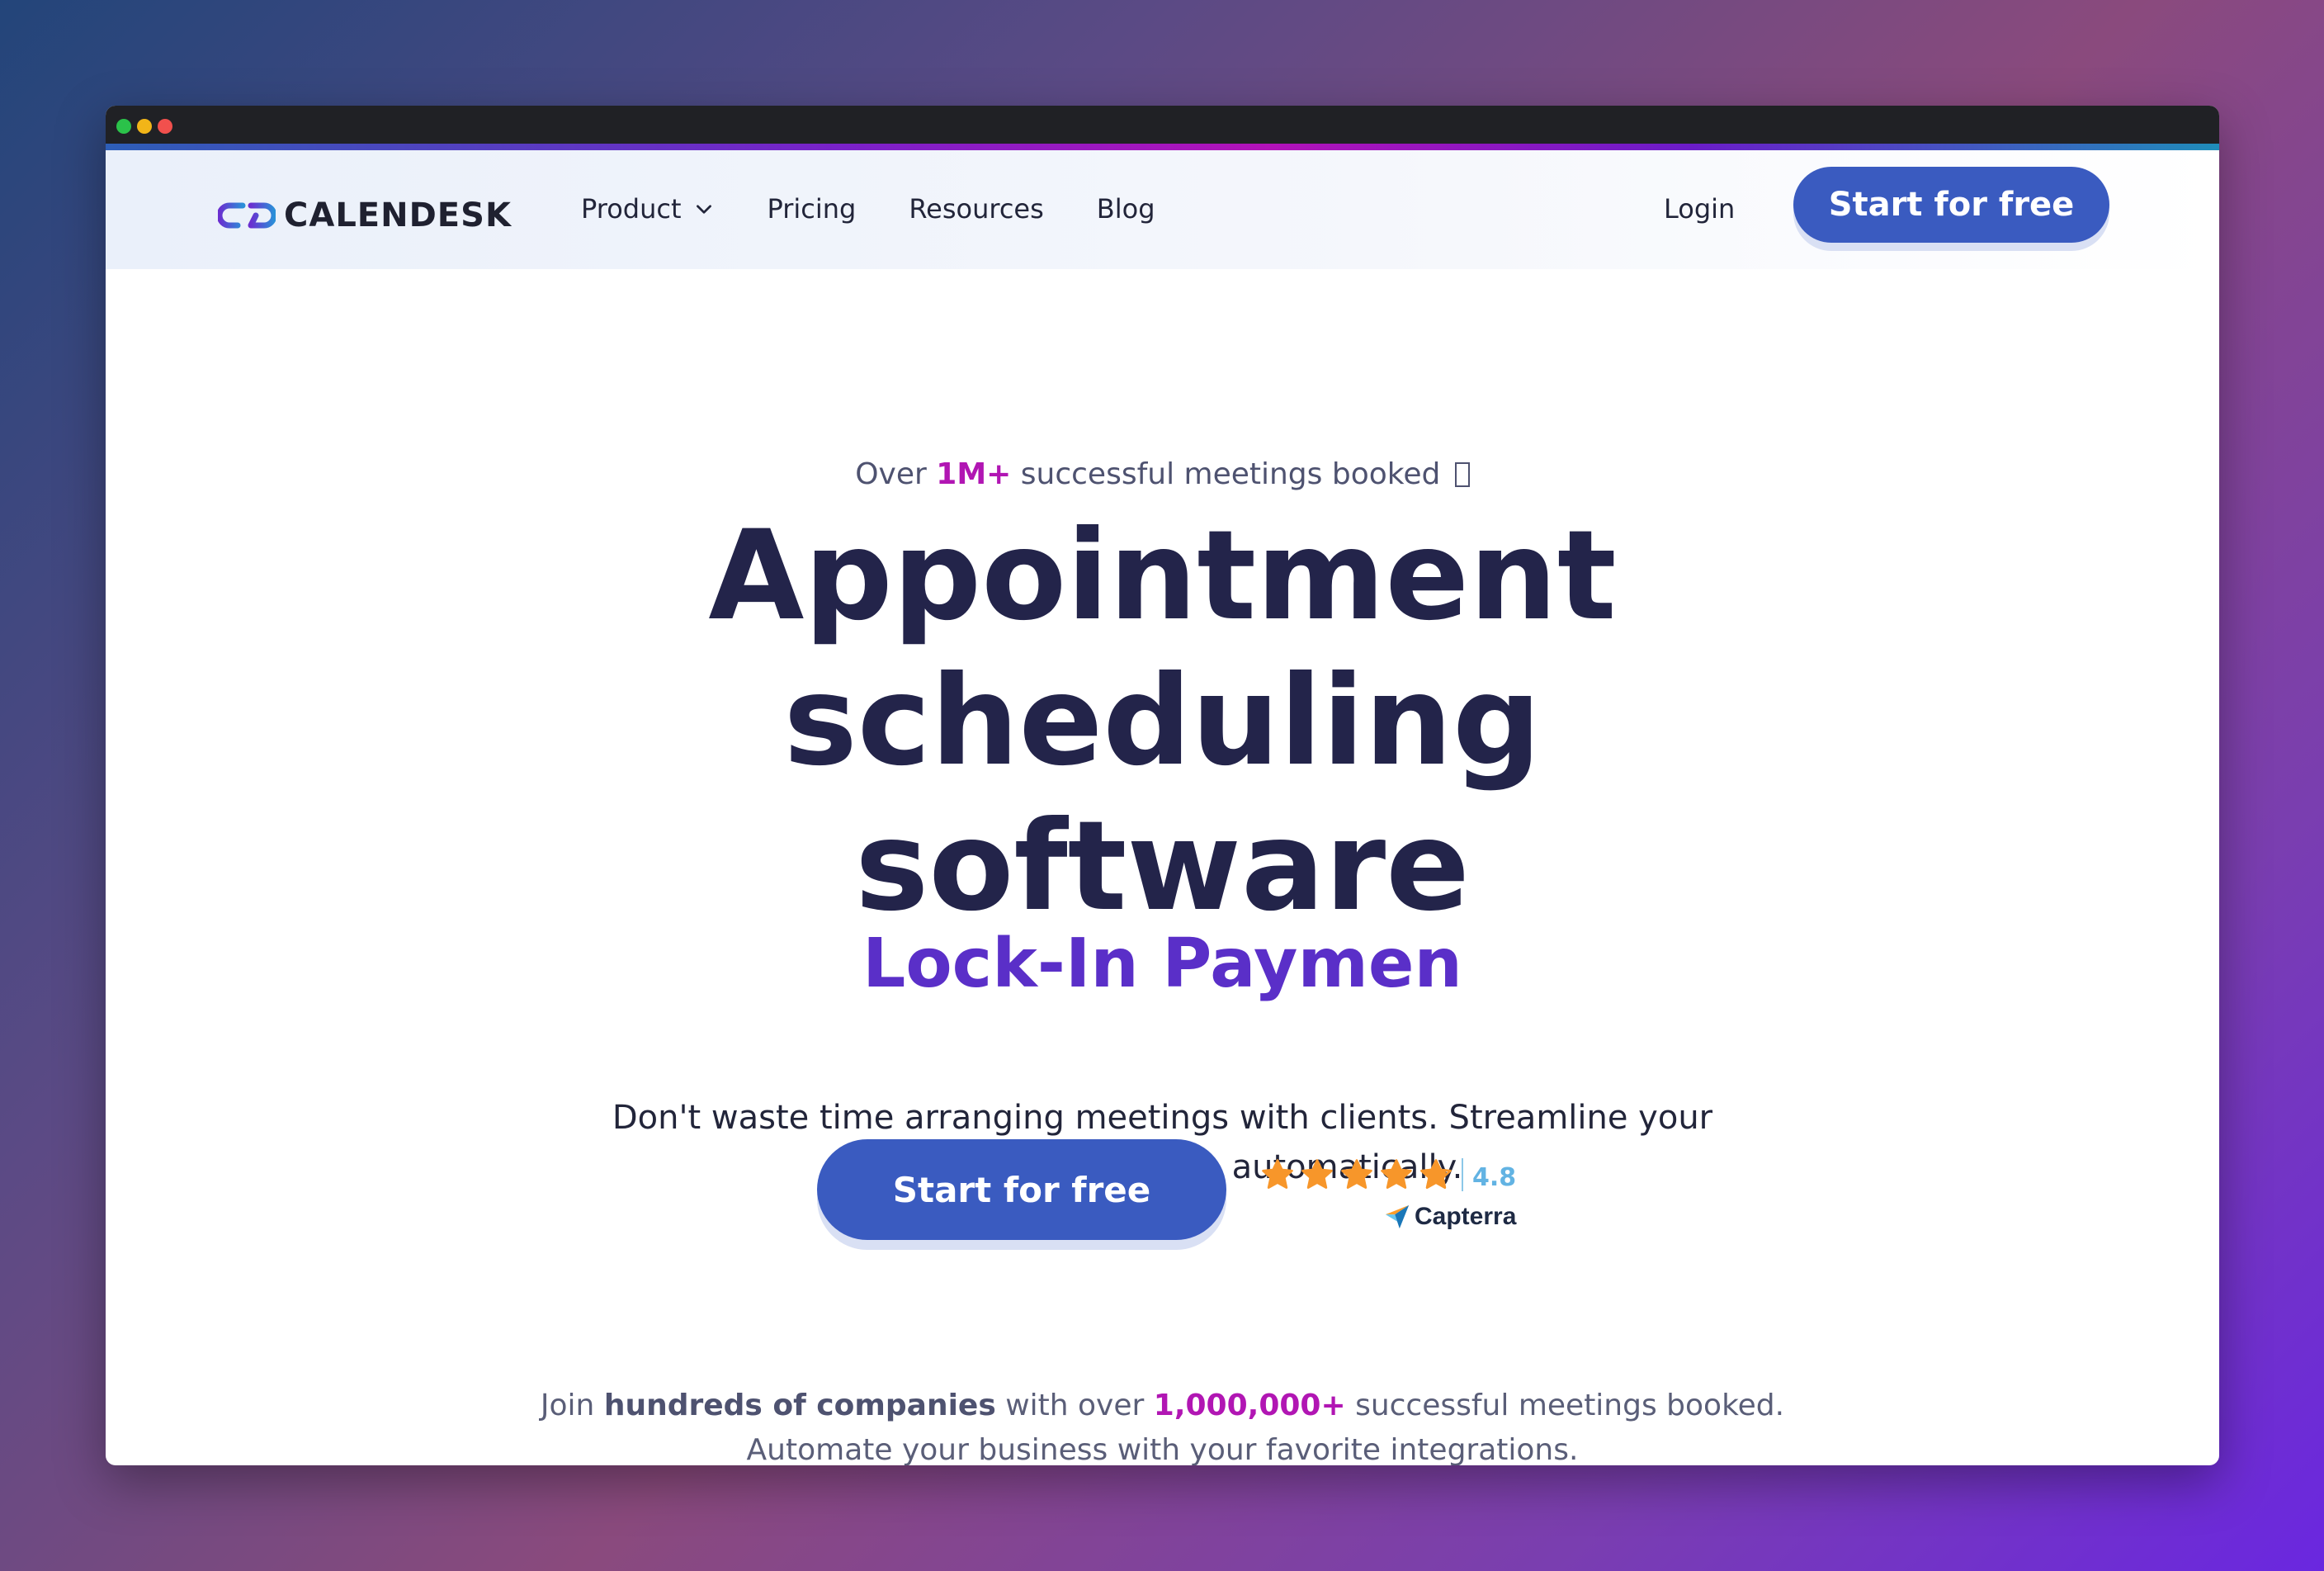  I want to click on nav-item-resources: Resources, so click(976, 209).